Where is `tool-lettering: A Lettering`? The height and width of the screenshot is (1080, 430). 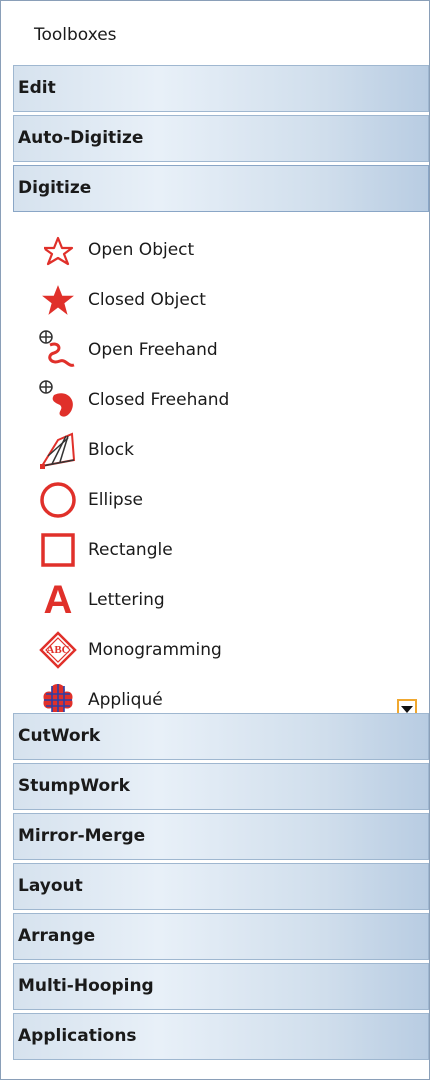 tool-lettering: A Lettering is located at coordinates (213, 600).